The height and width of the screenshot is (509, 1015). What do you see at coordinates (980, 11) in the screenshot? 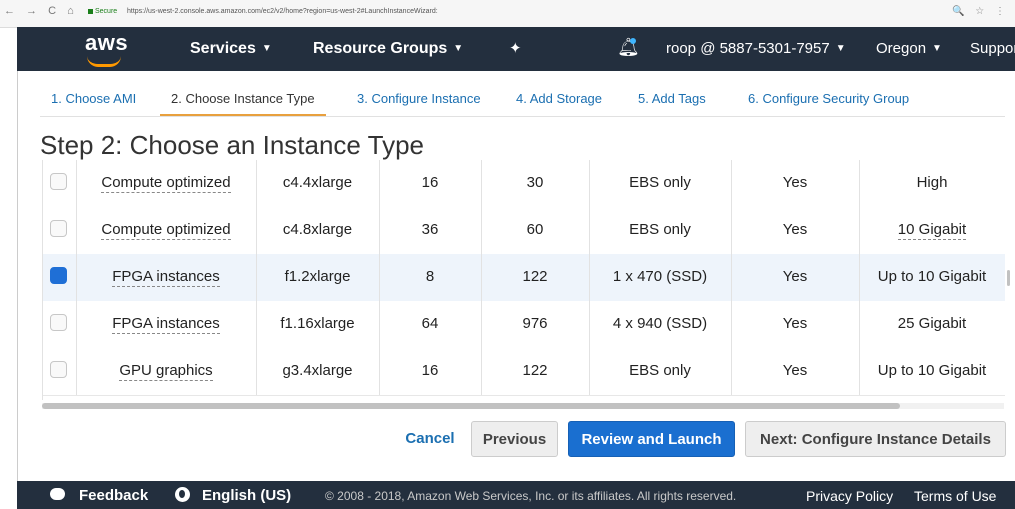
I see `browser-action-icons: 🔍 ☆ ⋮` at bounding box center [980, 11].